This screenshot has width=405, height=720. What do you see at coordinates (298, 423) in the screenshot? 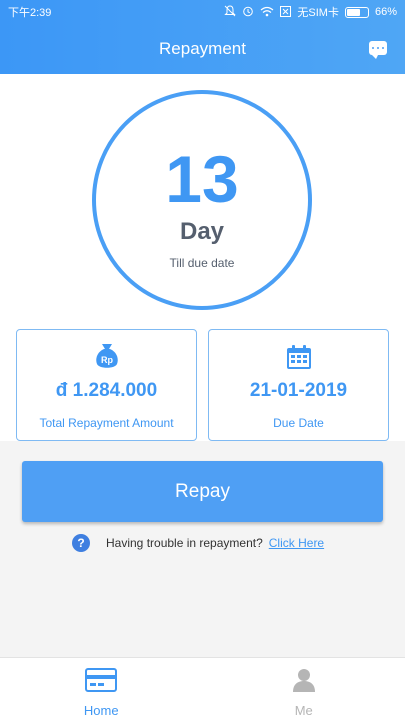
I see `due-date-label: Due Date` at bounding box center [298, 423].